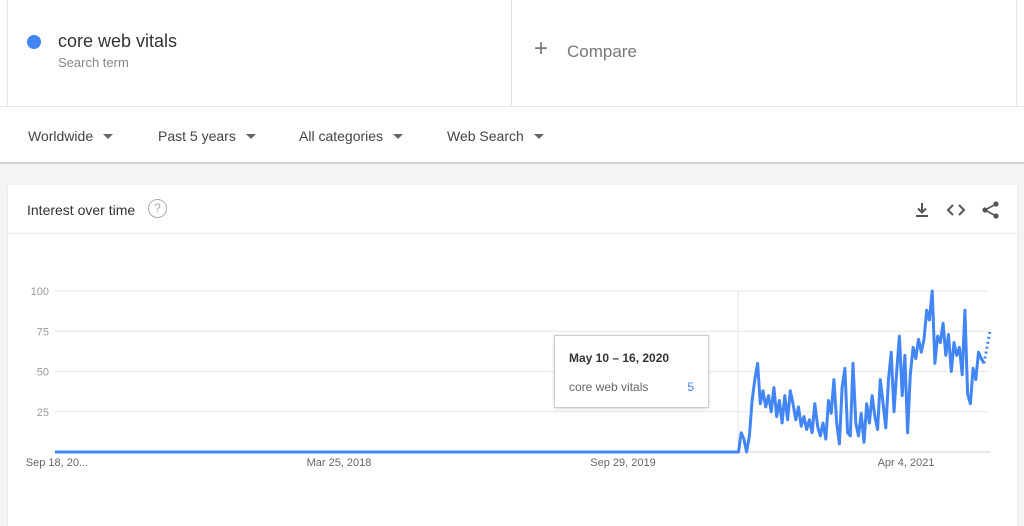 The image size is (1024, 526). What do you see at coordinates (43, 413) in the screenshot?
I see `y-tick-label: 25` at bounding box center [43, 413].